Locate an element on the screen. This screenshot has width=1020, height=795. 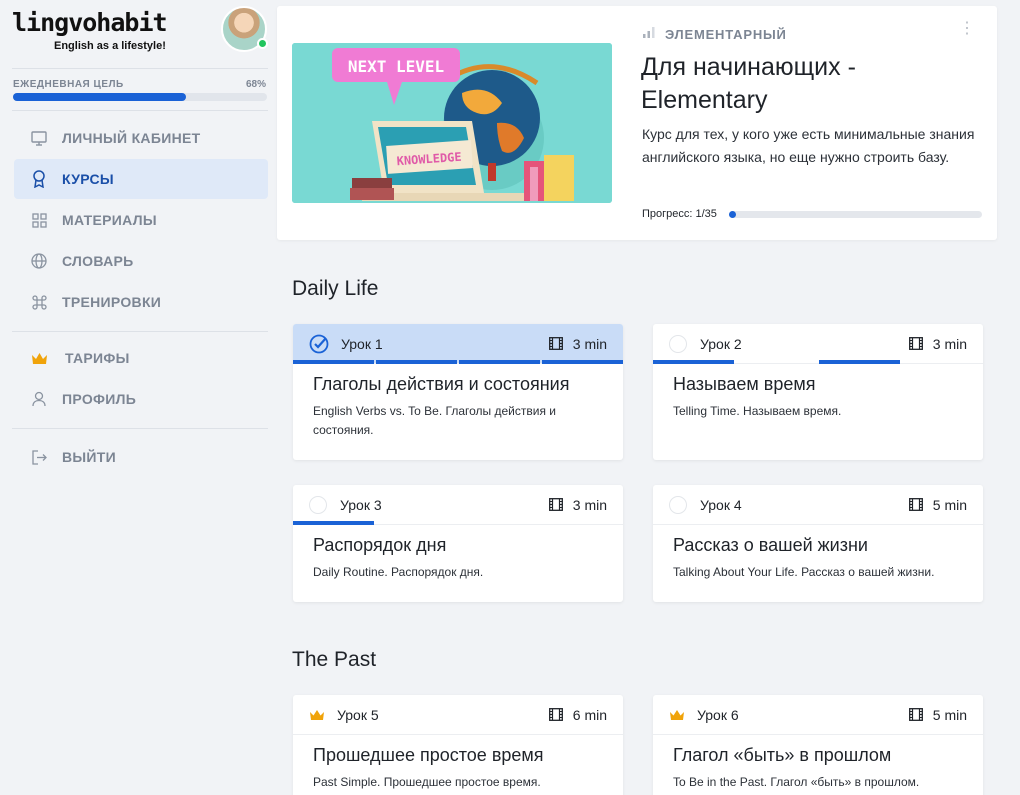
lesson-duration-text: 6 min is located at coordinates (589, 714).